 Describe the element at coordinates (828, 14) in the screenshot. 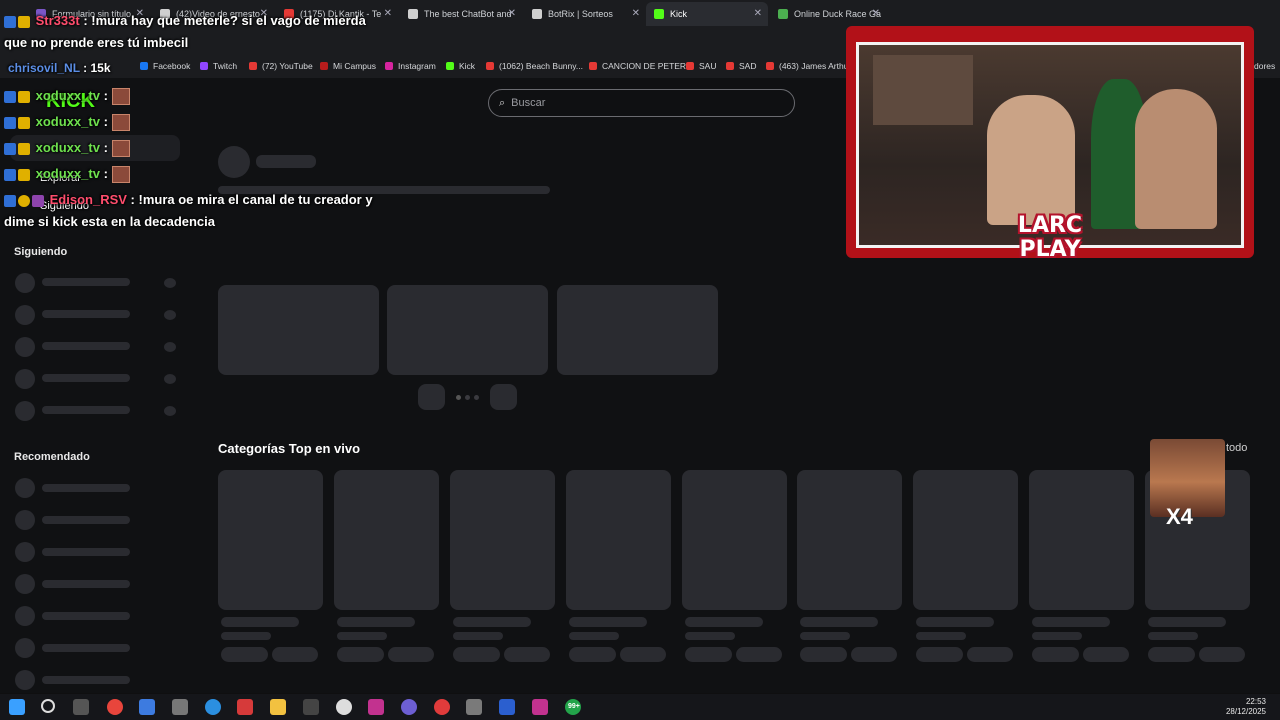

I see `tab-duck-race: Online Duck Race Ga ✕` at that location.